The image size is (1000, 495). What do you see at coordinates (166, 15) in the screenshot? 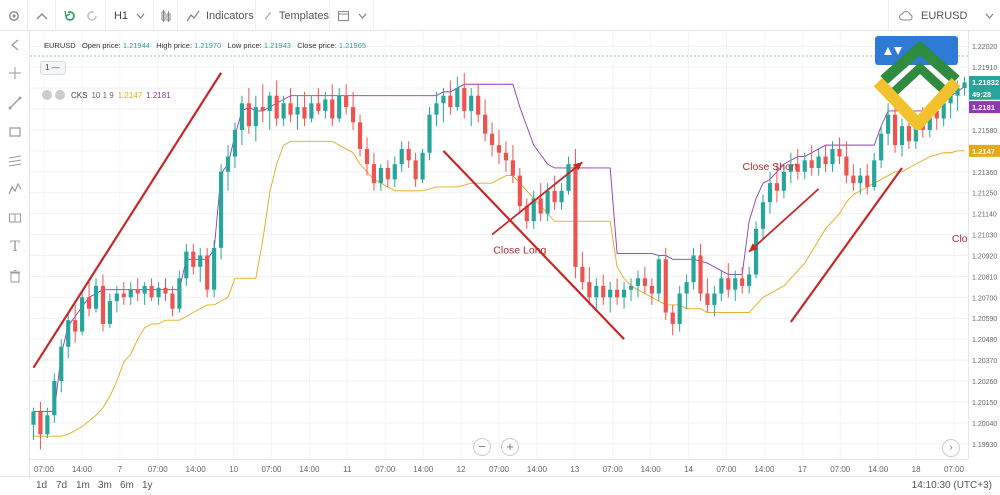
I see `candlestick-type-icon` at bounding box center [166, 15].